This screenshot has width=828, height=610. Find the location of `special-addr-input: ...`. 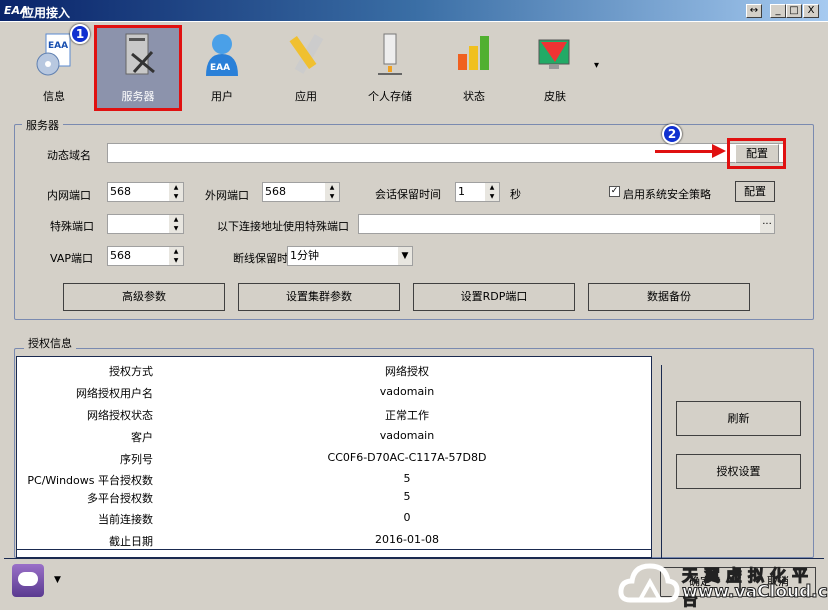

special-addr-input: ... is located at coordinates (566, 224).